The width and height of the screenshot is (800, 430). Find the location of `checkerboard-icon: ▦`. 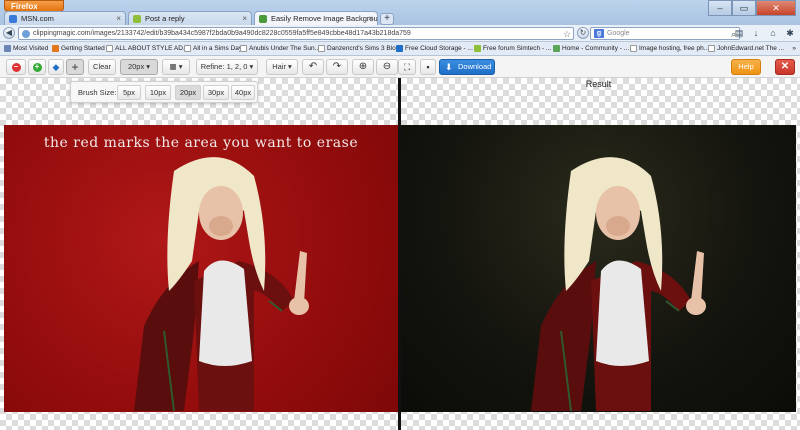

checkerboard-icon: ▦ is located at coordinates (173, 66).